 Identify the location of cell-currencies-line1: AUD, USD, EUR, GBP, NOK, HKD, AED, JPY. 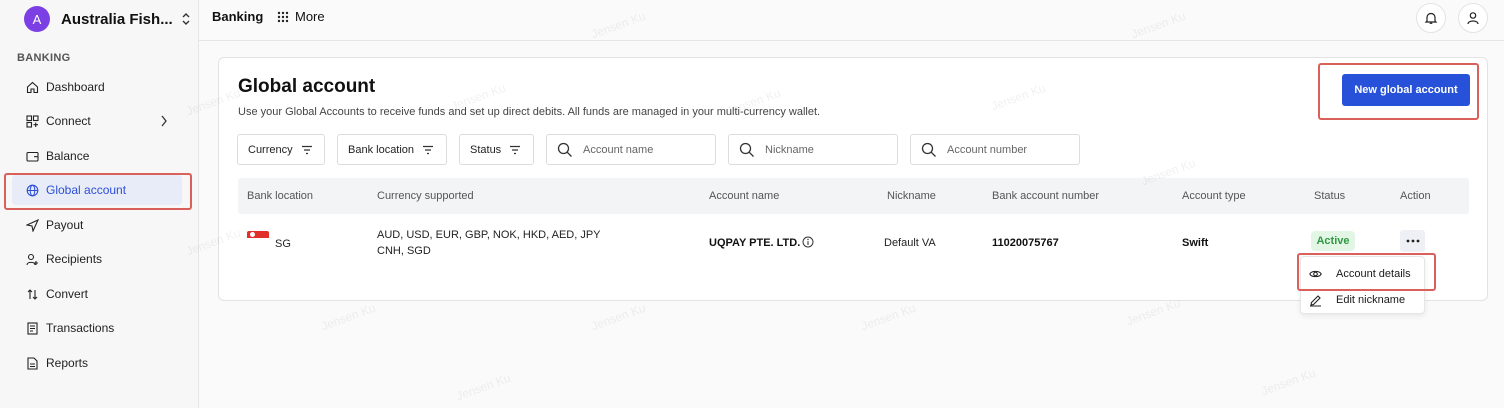
(489, 235).